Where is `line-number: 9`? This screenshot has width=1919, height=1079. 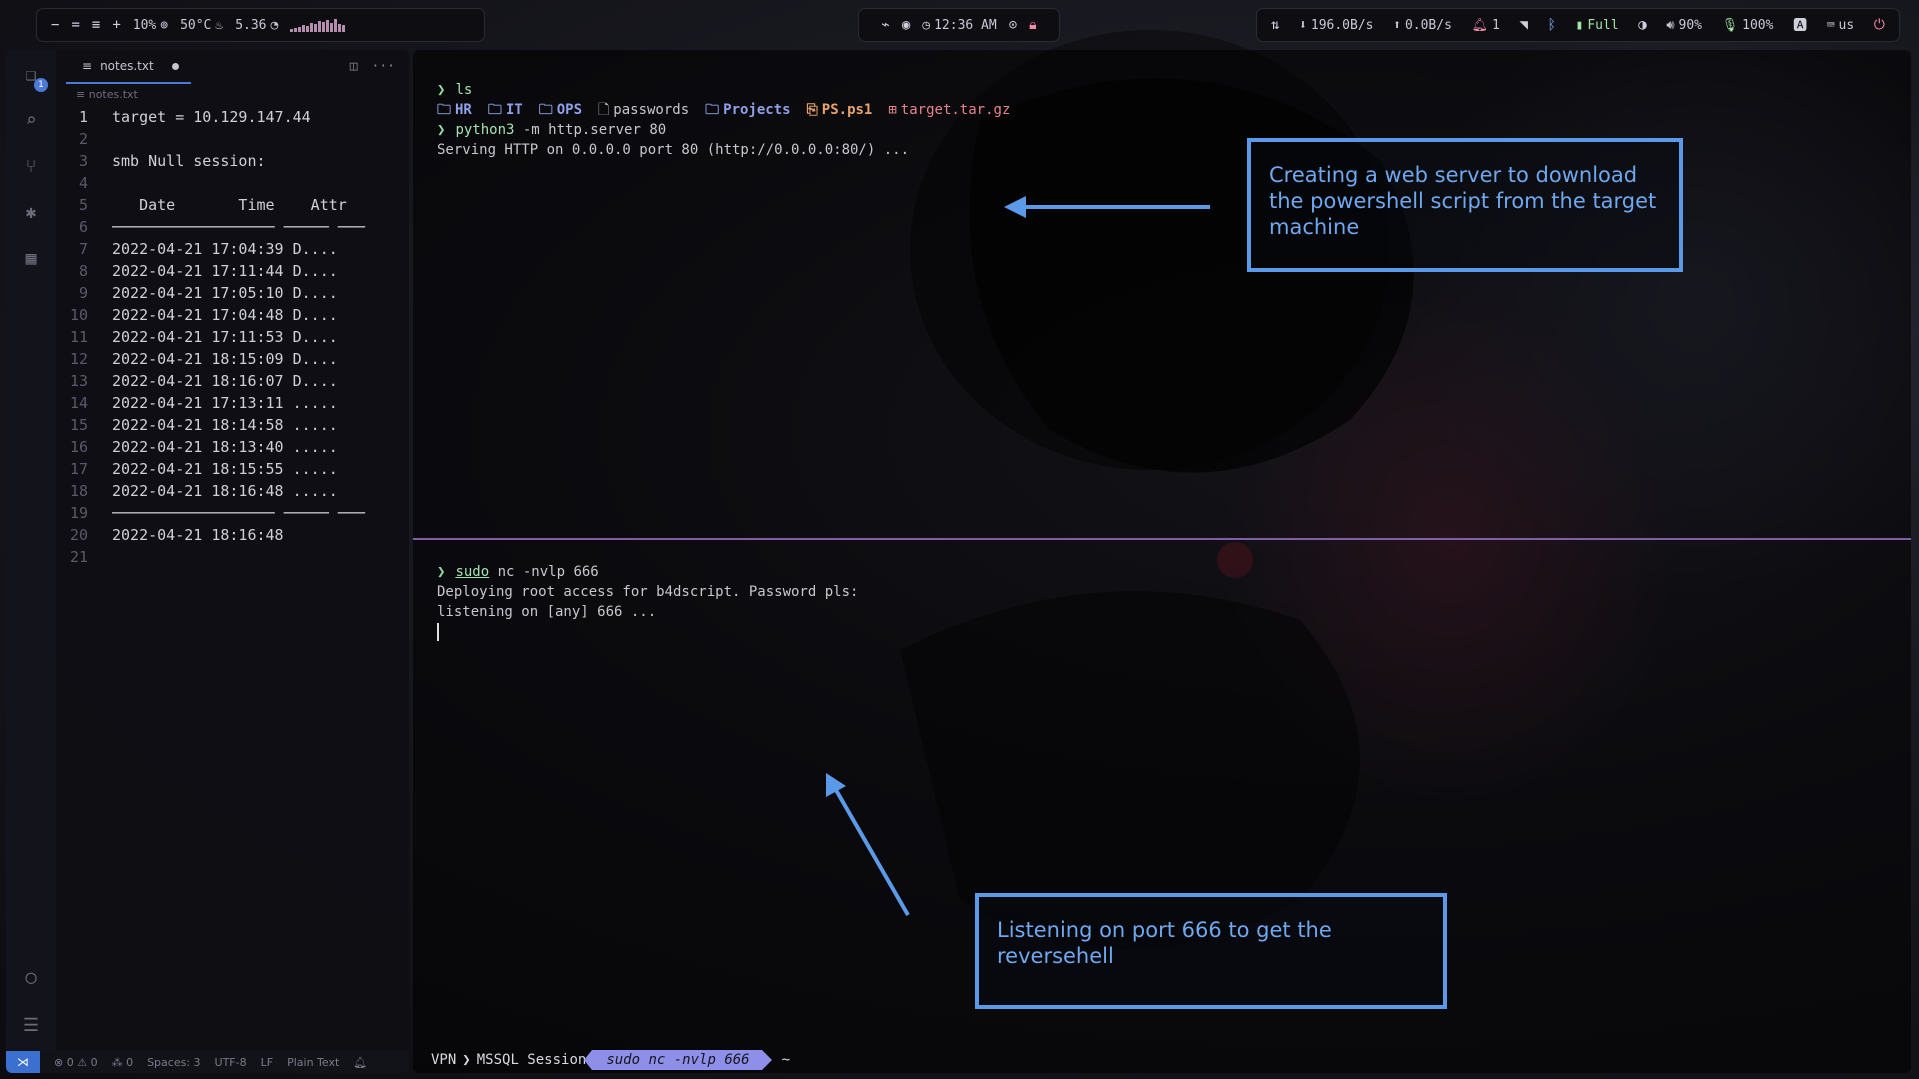
line-number: 9 is located at coordinates (83, 293).